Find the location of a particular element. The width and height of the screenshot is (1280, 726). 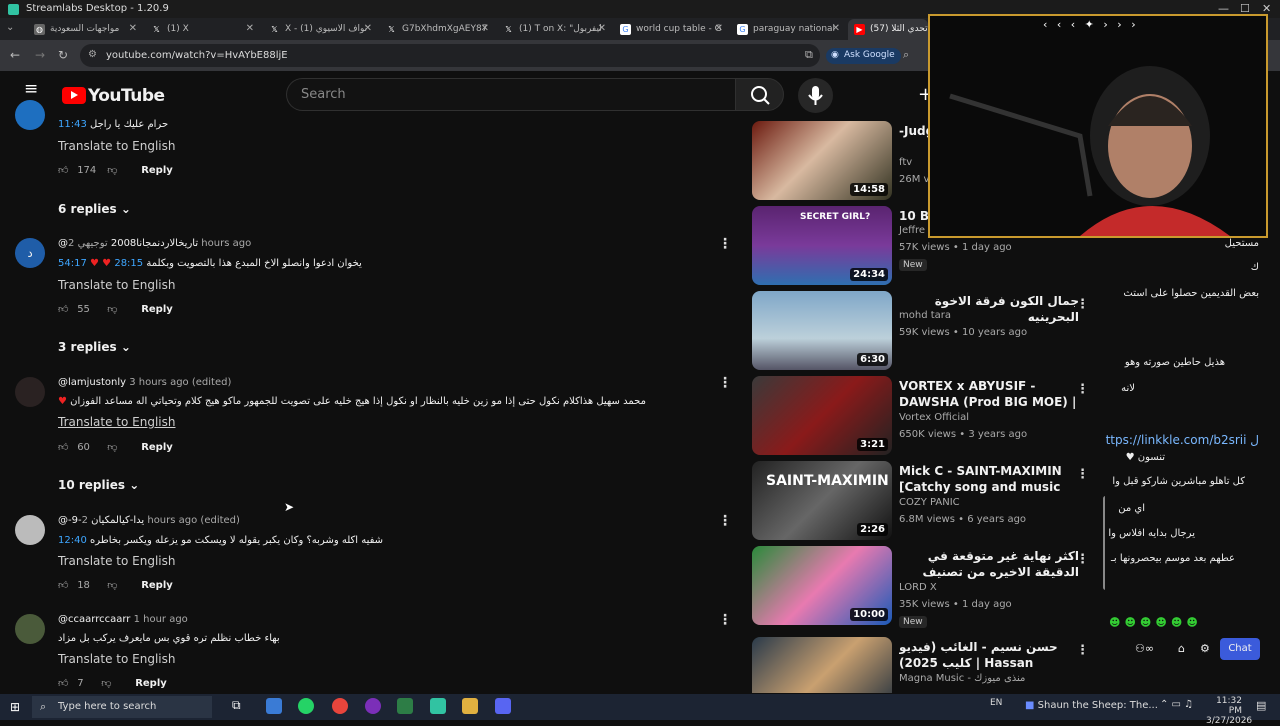

voice-search-button is located at coordinates (815, 95).